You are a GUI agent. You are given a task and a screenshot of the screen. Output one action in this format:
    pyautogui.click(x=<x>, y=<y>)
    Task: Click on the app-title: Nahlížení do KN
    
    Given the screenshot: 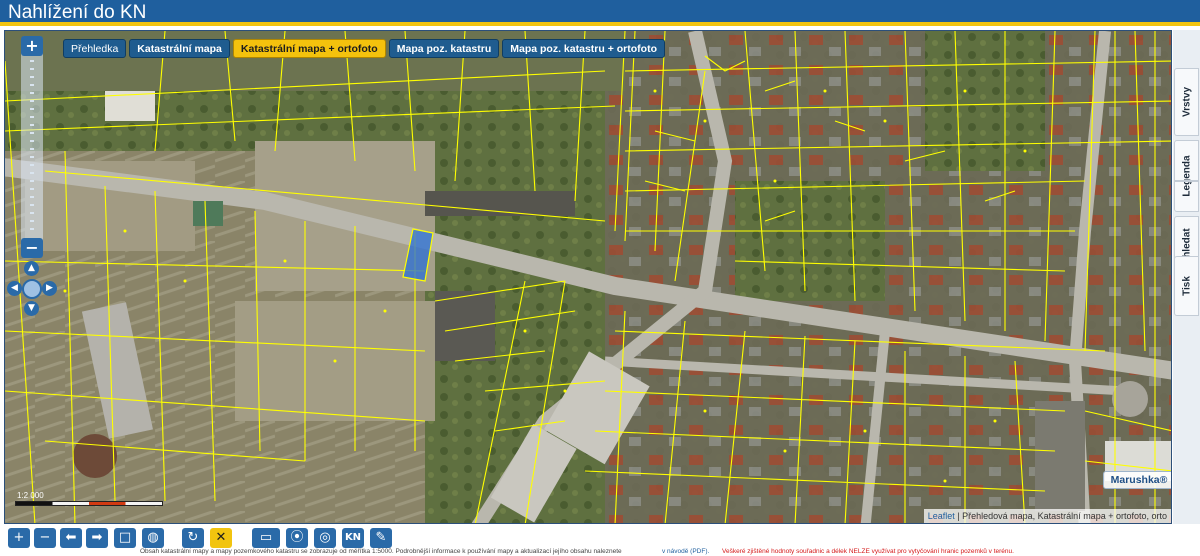 What is the action you would take?
    pyautogui.click(x=77, y=12)
    